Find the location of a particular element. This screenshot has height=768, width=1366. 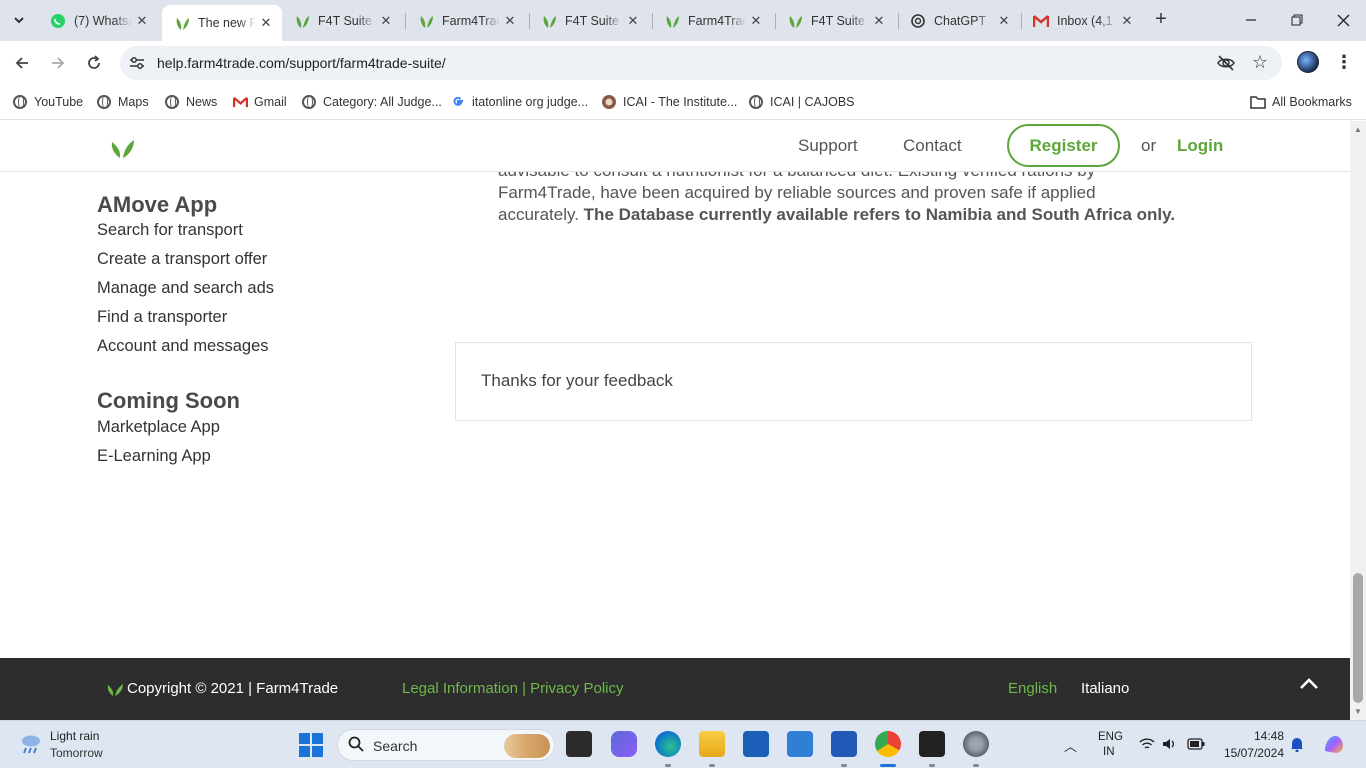

sidebar-item-account-messages: Account and messages is located at coordinates (183, 346).